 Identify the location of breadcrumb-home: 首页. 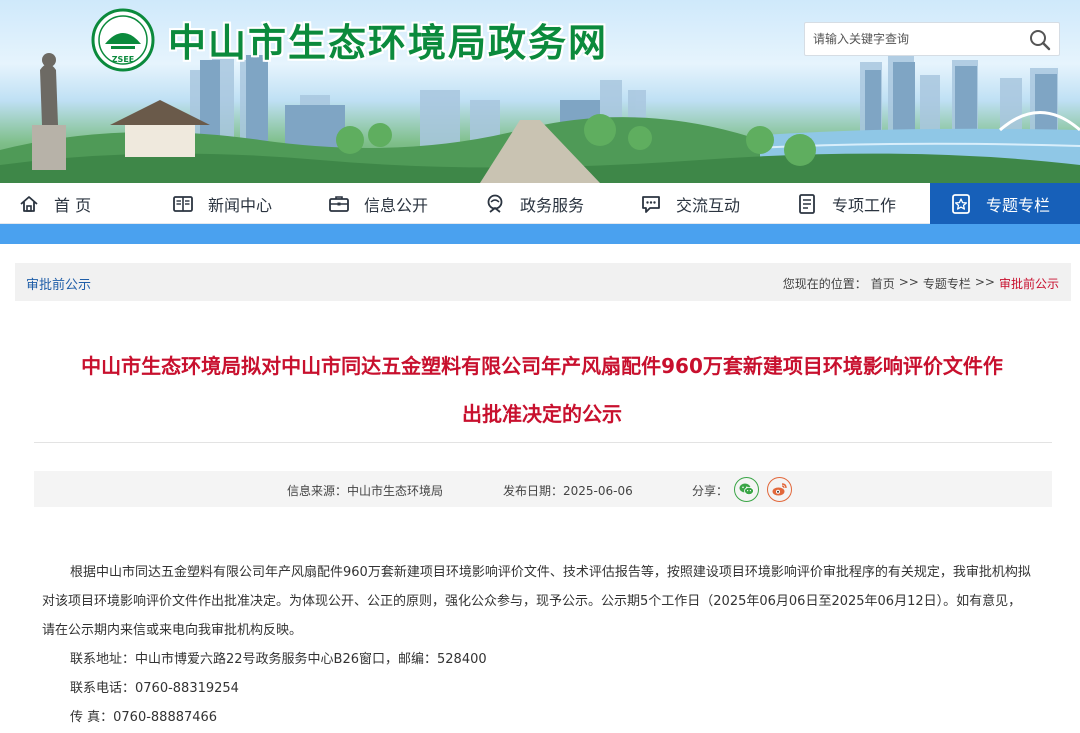
(883, 283).